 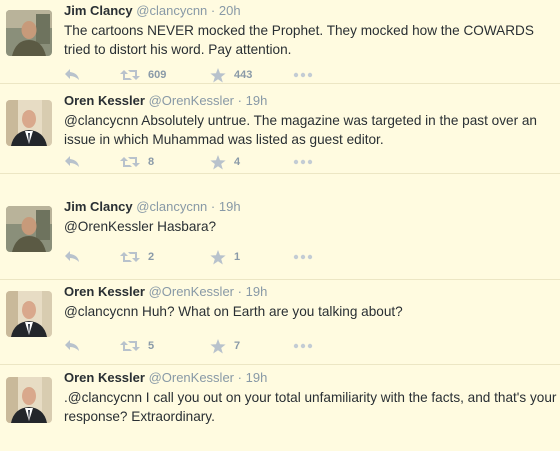 I want to click on retweet-count: 2, so click(x=151, y=257).